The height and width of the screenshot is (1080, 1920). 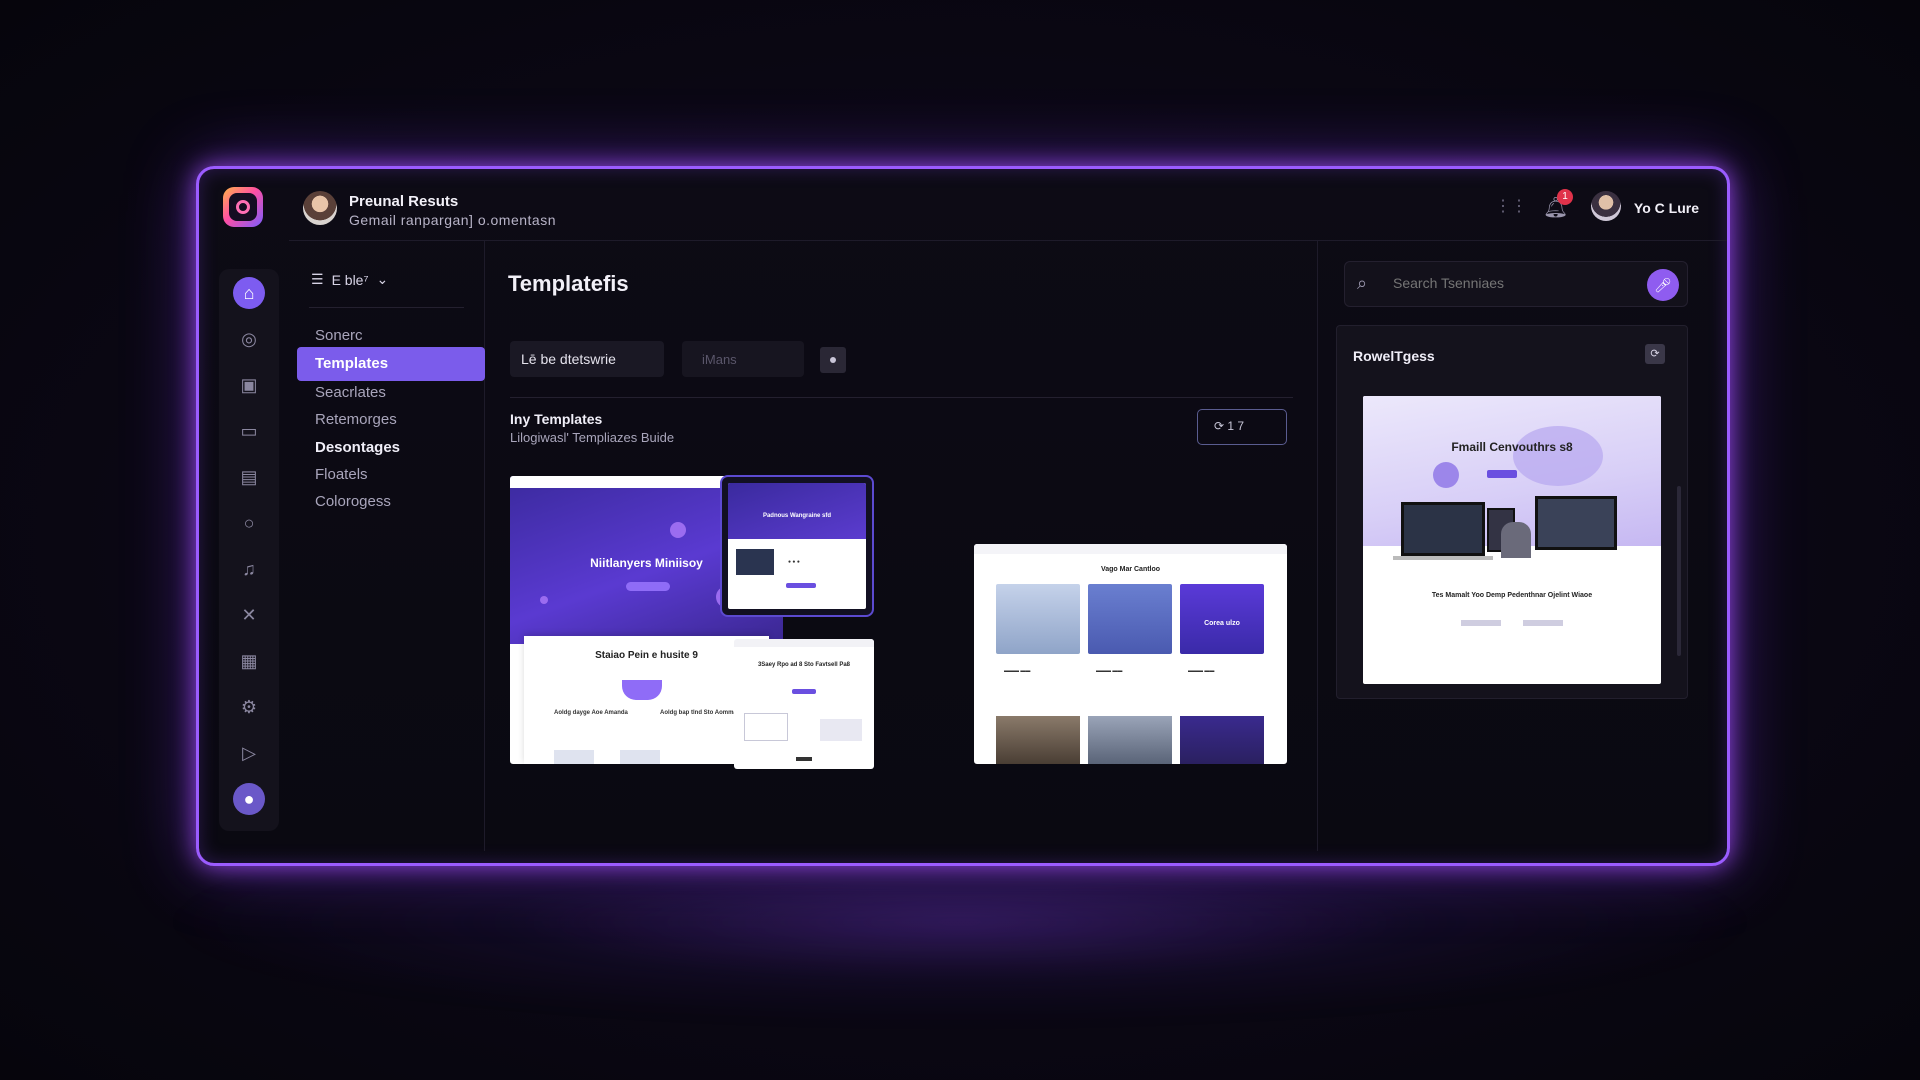 What do you see at coordinates (1513, 283) in the screenshot?
I see `search-input` at bounding box center [1513, 283].